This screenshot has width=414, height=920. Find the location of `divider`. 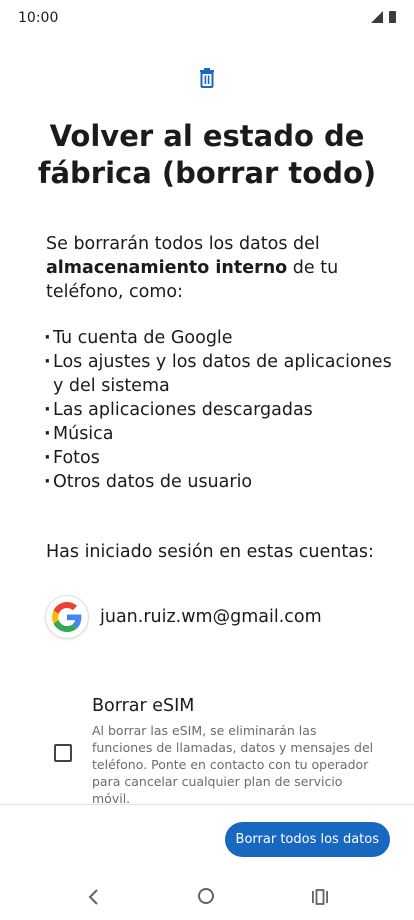

divider is located at coordinates (207, 804).